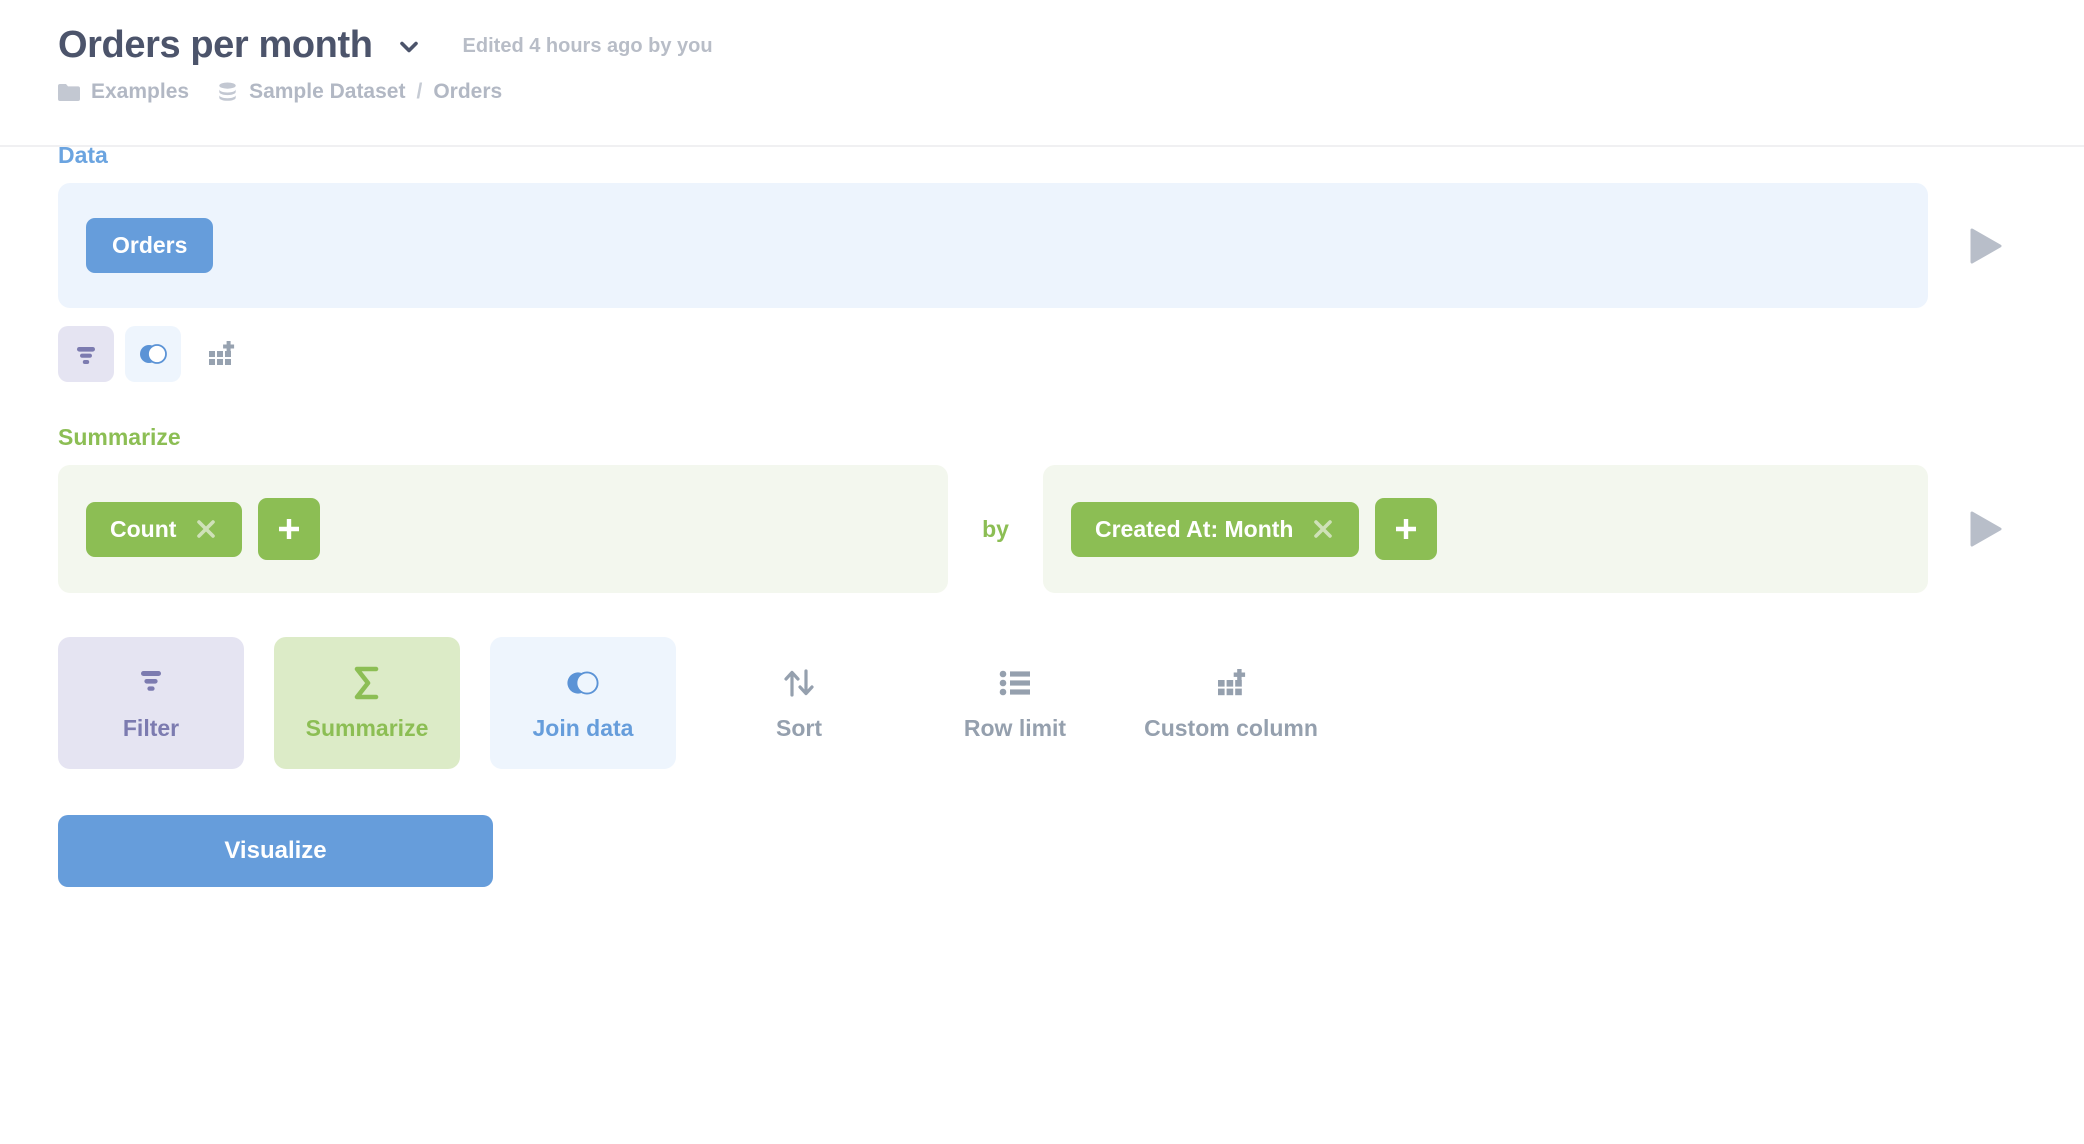  Describe the element at coordinates (1015, 728) in the screenshot. I see `action-row-limit-label: Row limit` at that location.